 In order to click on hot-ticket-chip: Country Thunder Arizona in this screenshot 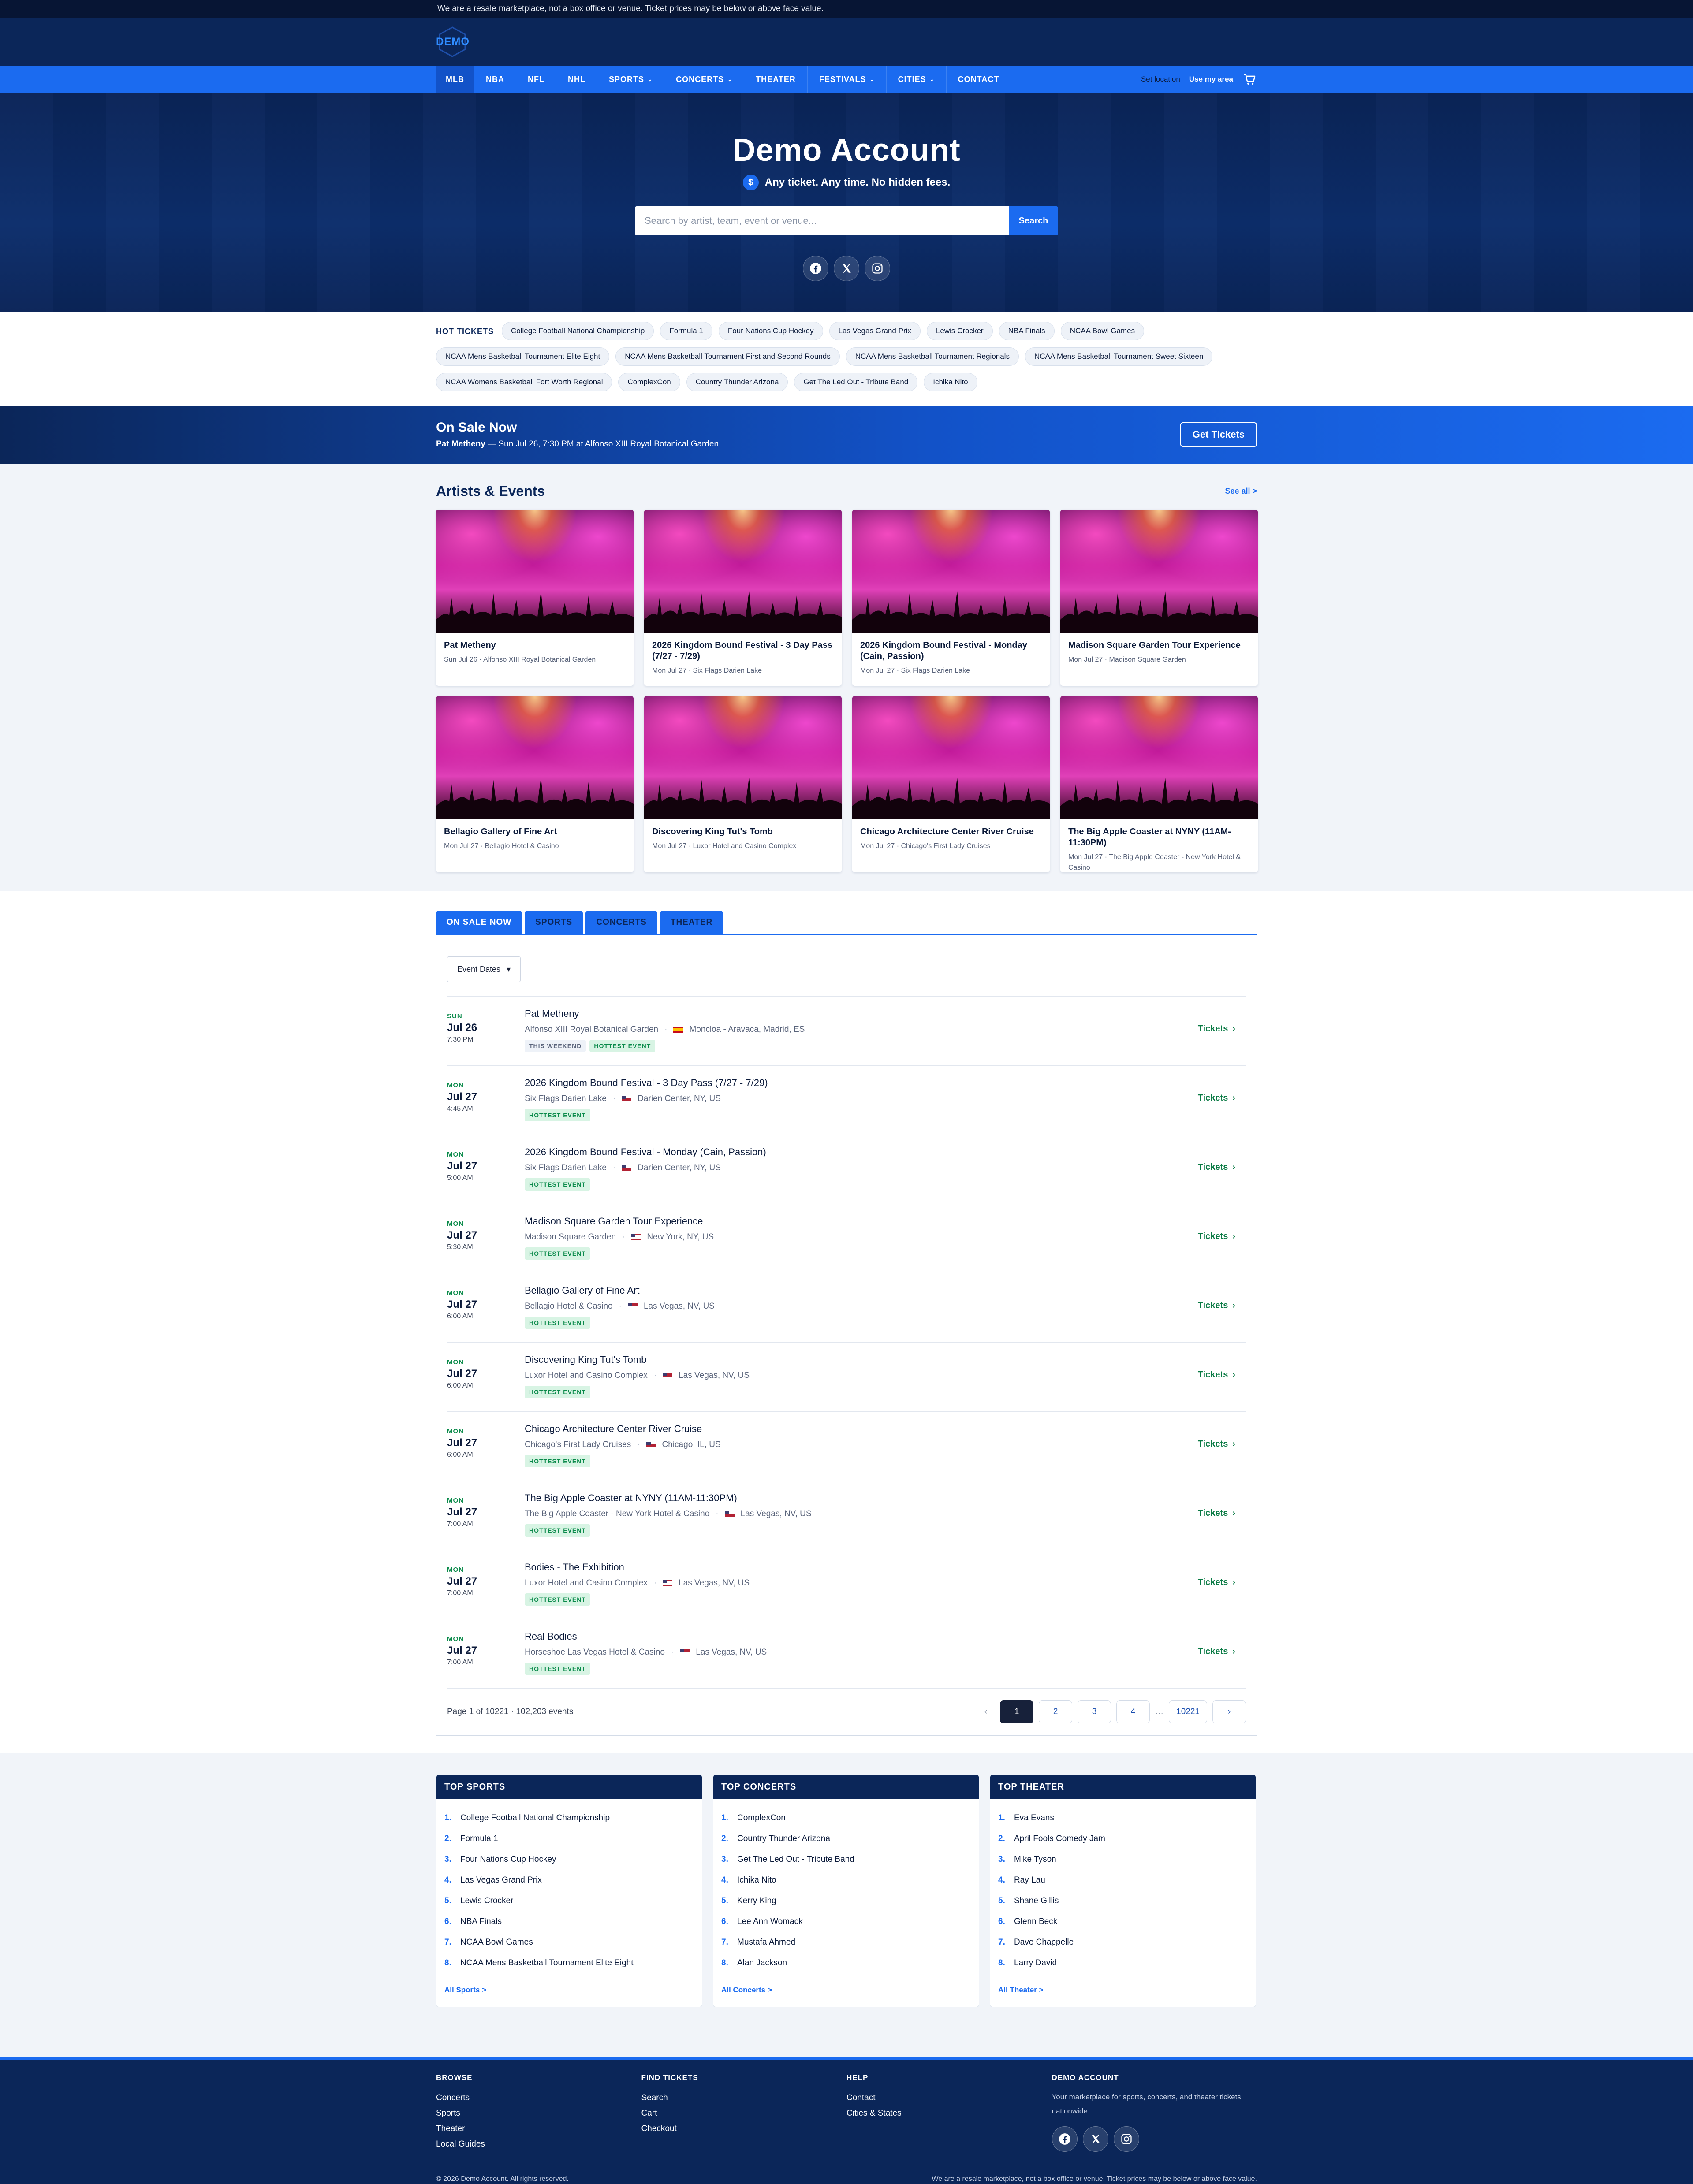, I will do `click(737, 382)`.